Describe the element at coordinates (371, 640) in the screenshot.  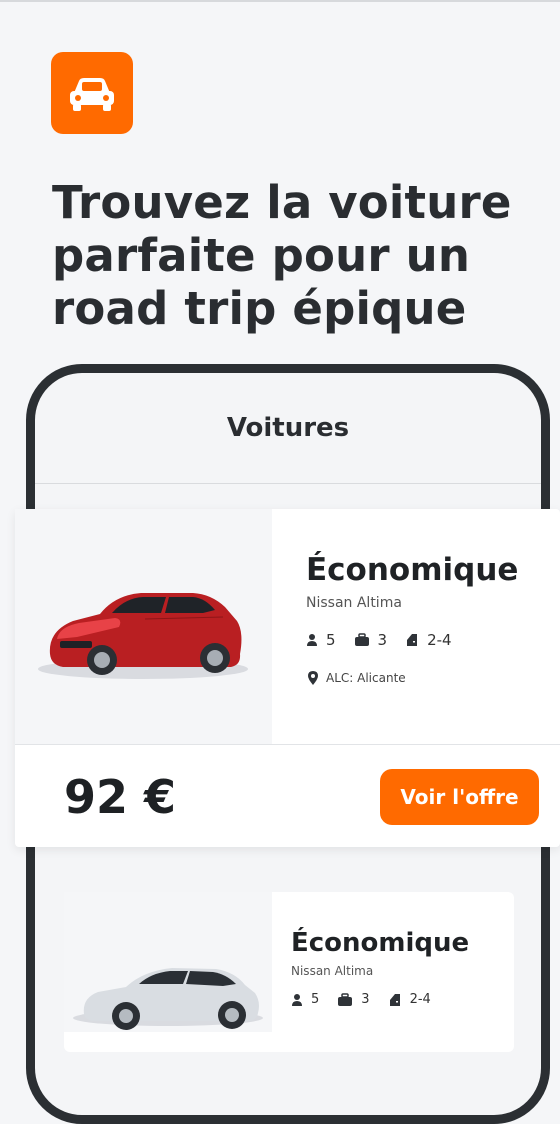
I see `bags-spec: 3` at that location.